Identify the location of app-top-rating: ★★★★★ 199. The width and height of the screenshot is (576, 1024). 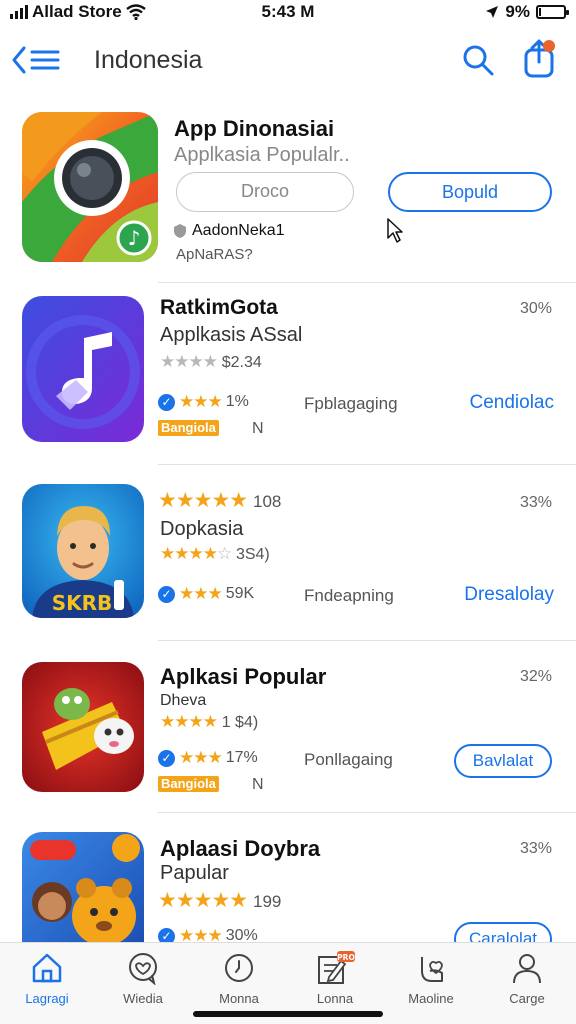
(219, 900).